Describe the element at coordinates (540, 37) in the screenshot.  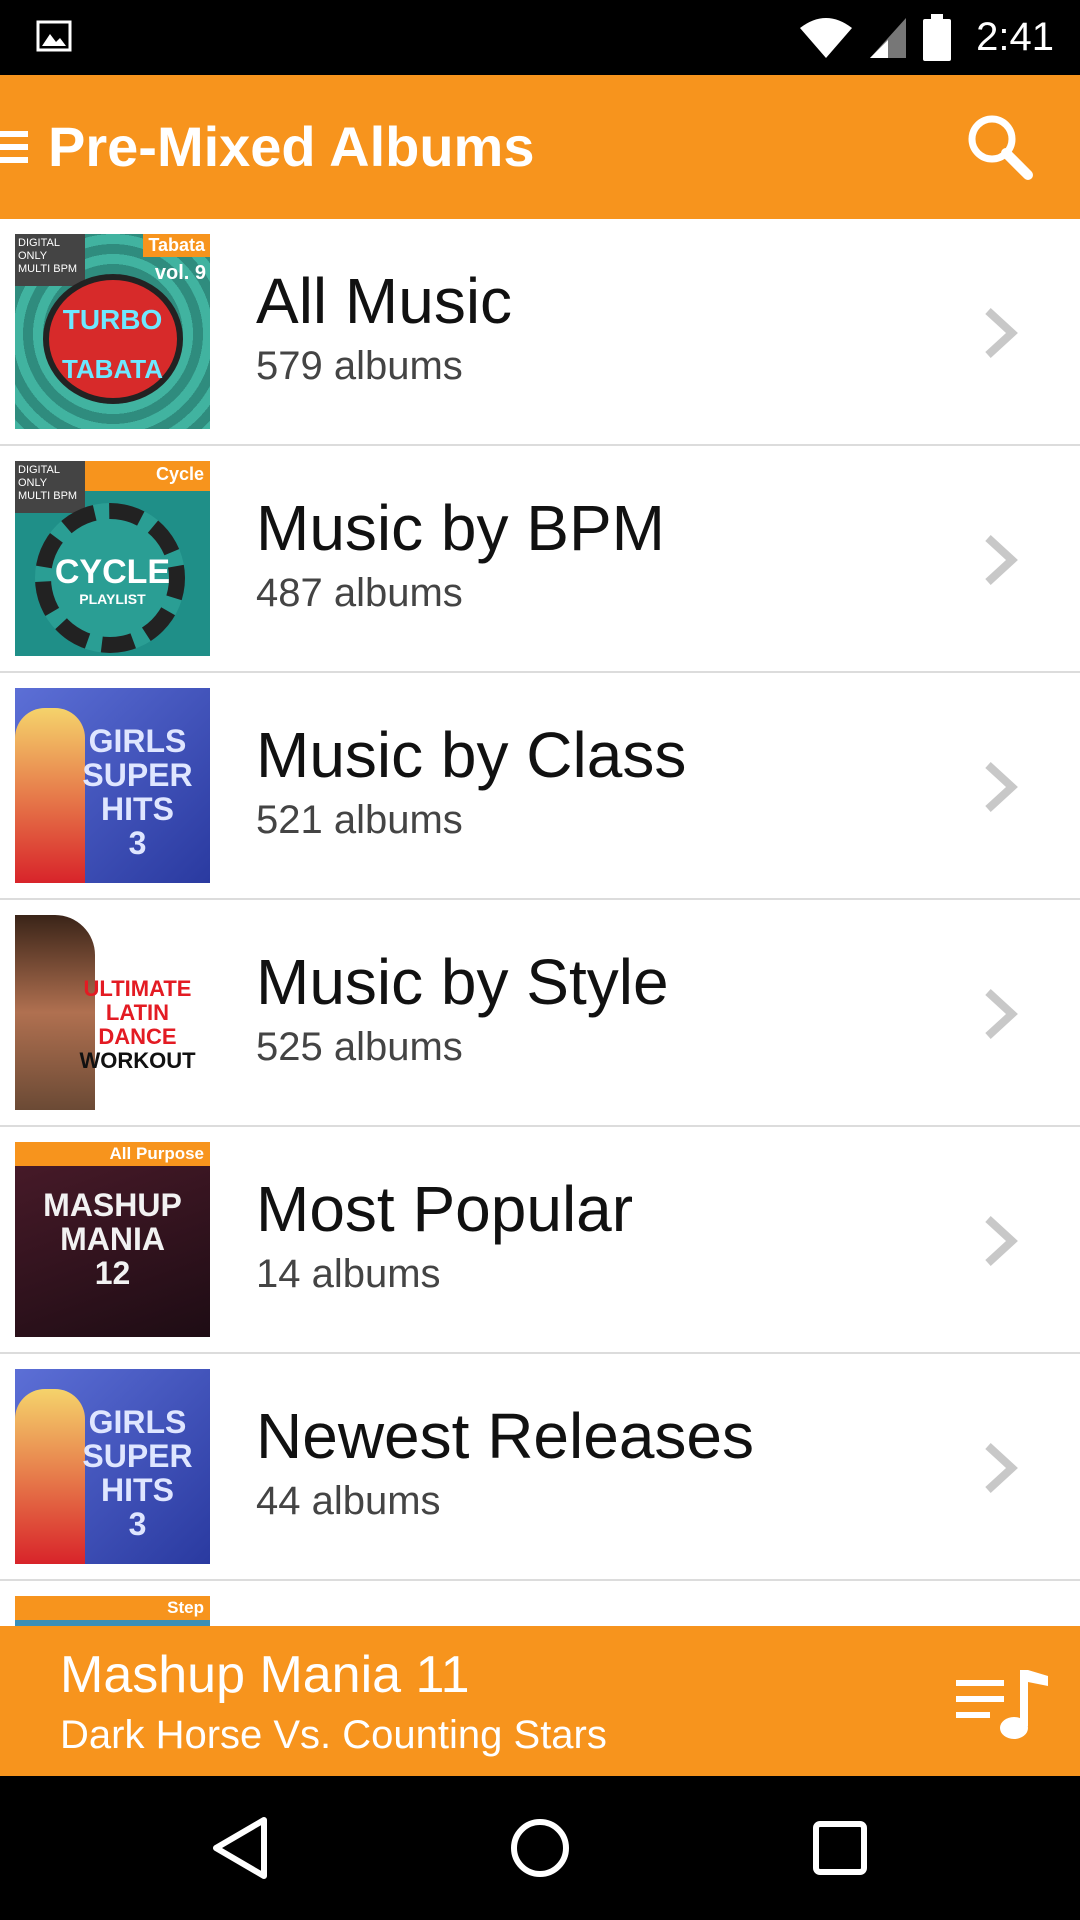
I see `status-bar: 2:41` at that location.